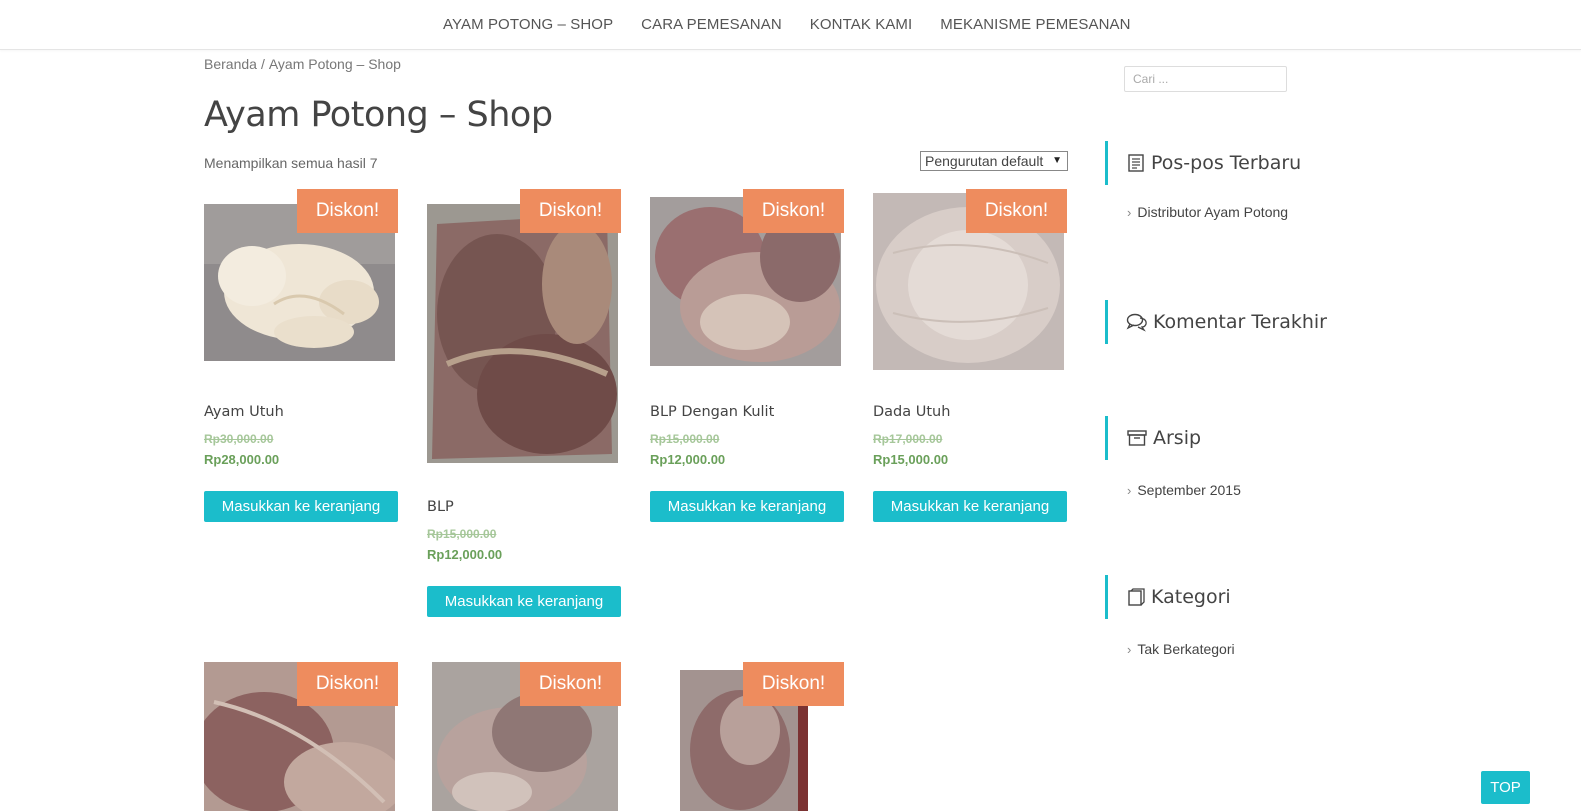  I want to click on product-old-price: Rp30,000.00, so click(239, 439).